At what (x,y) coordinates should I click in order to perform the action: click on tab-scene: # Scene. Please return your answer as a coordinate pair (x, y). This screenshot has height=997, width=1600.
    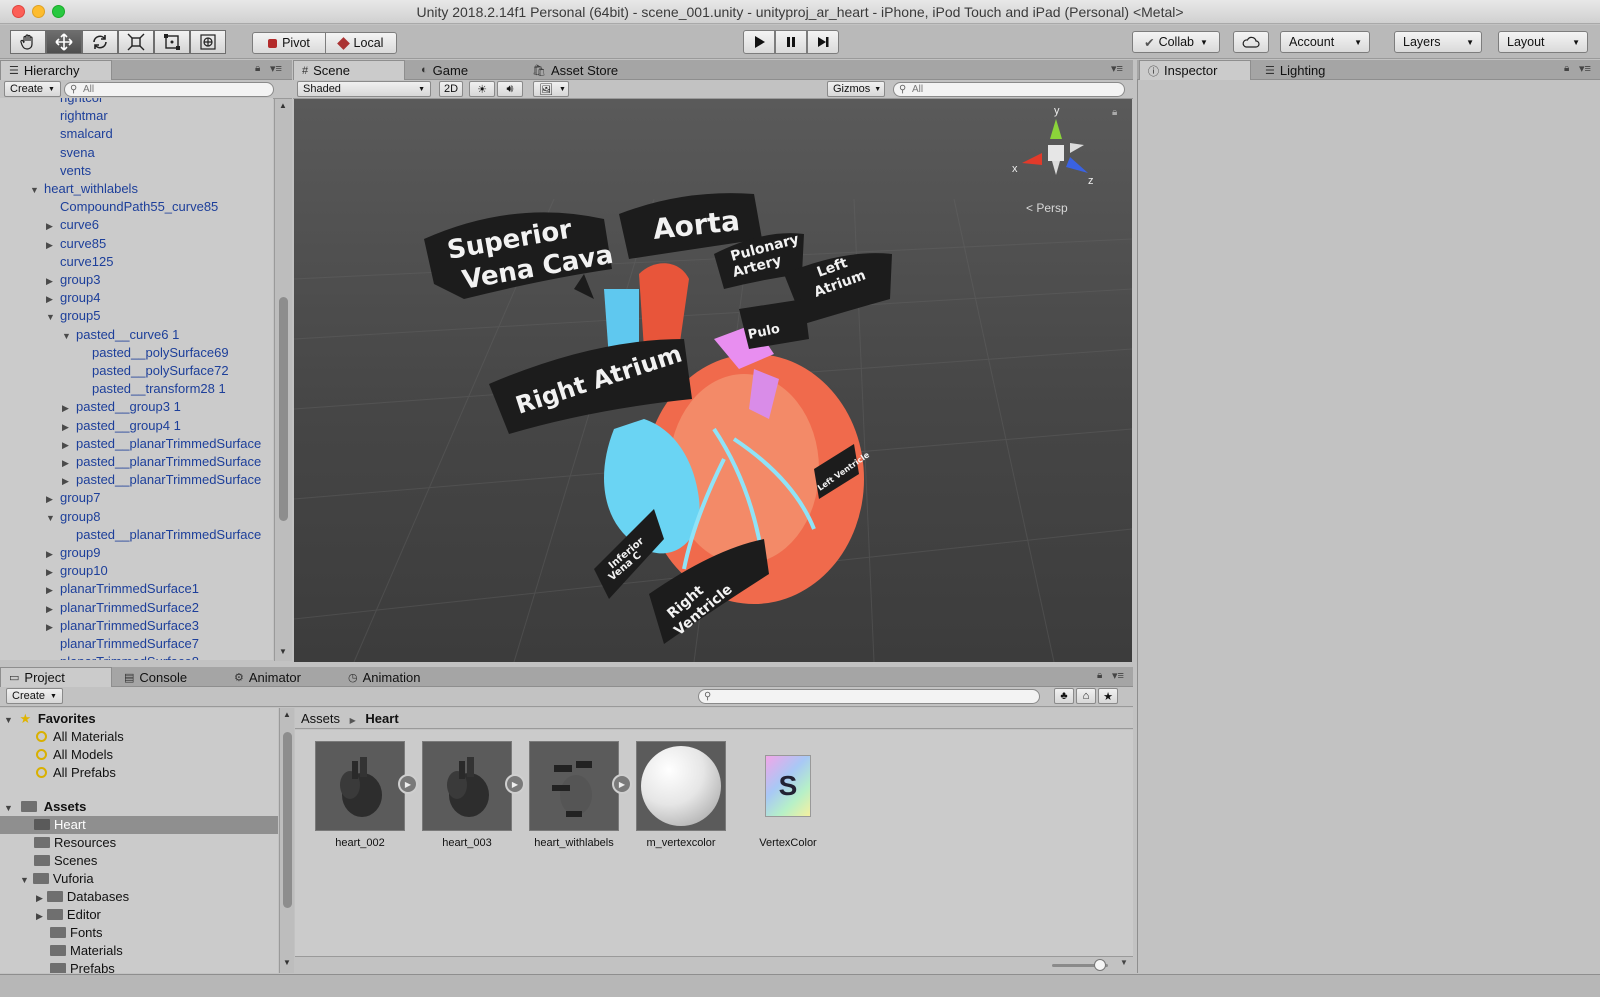
    Looking at the image, I should click on (349, 70).